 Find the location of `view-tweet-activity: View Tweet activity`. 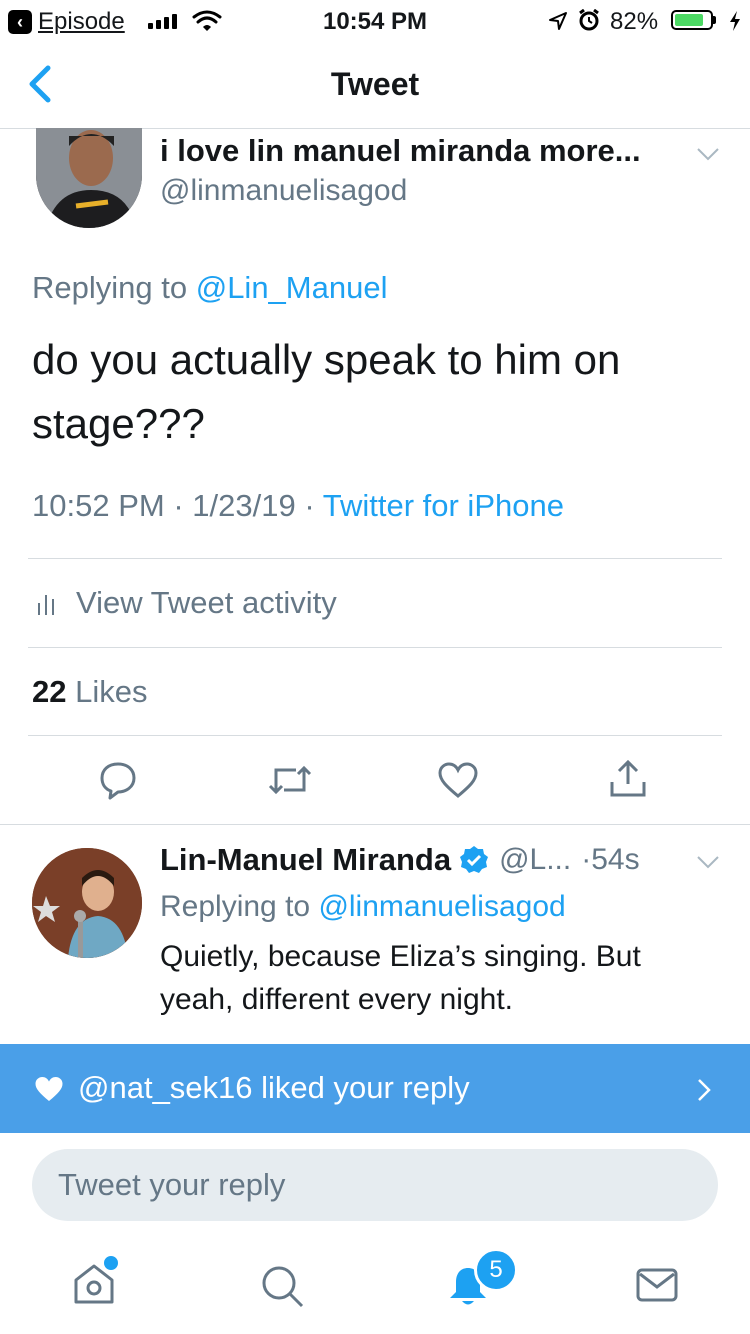

view-tweet-activity: View Tweet activity is located at coordinates (186, 603).